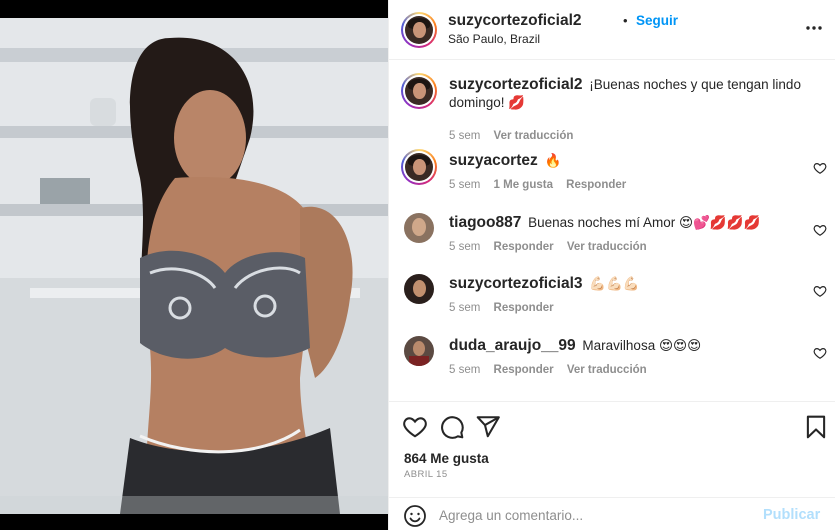 The width and height of the screenshot is (835, 530). Describe the element at coordinates (194, 522) in the screenshot. I see `media-letterbox-bottom` at that location.